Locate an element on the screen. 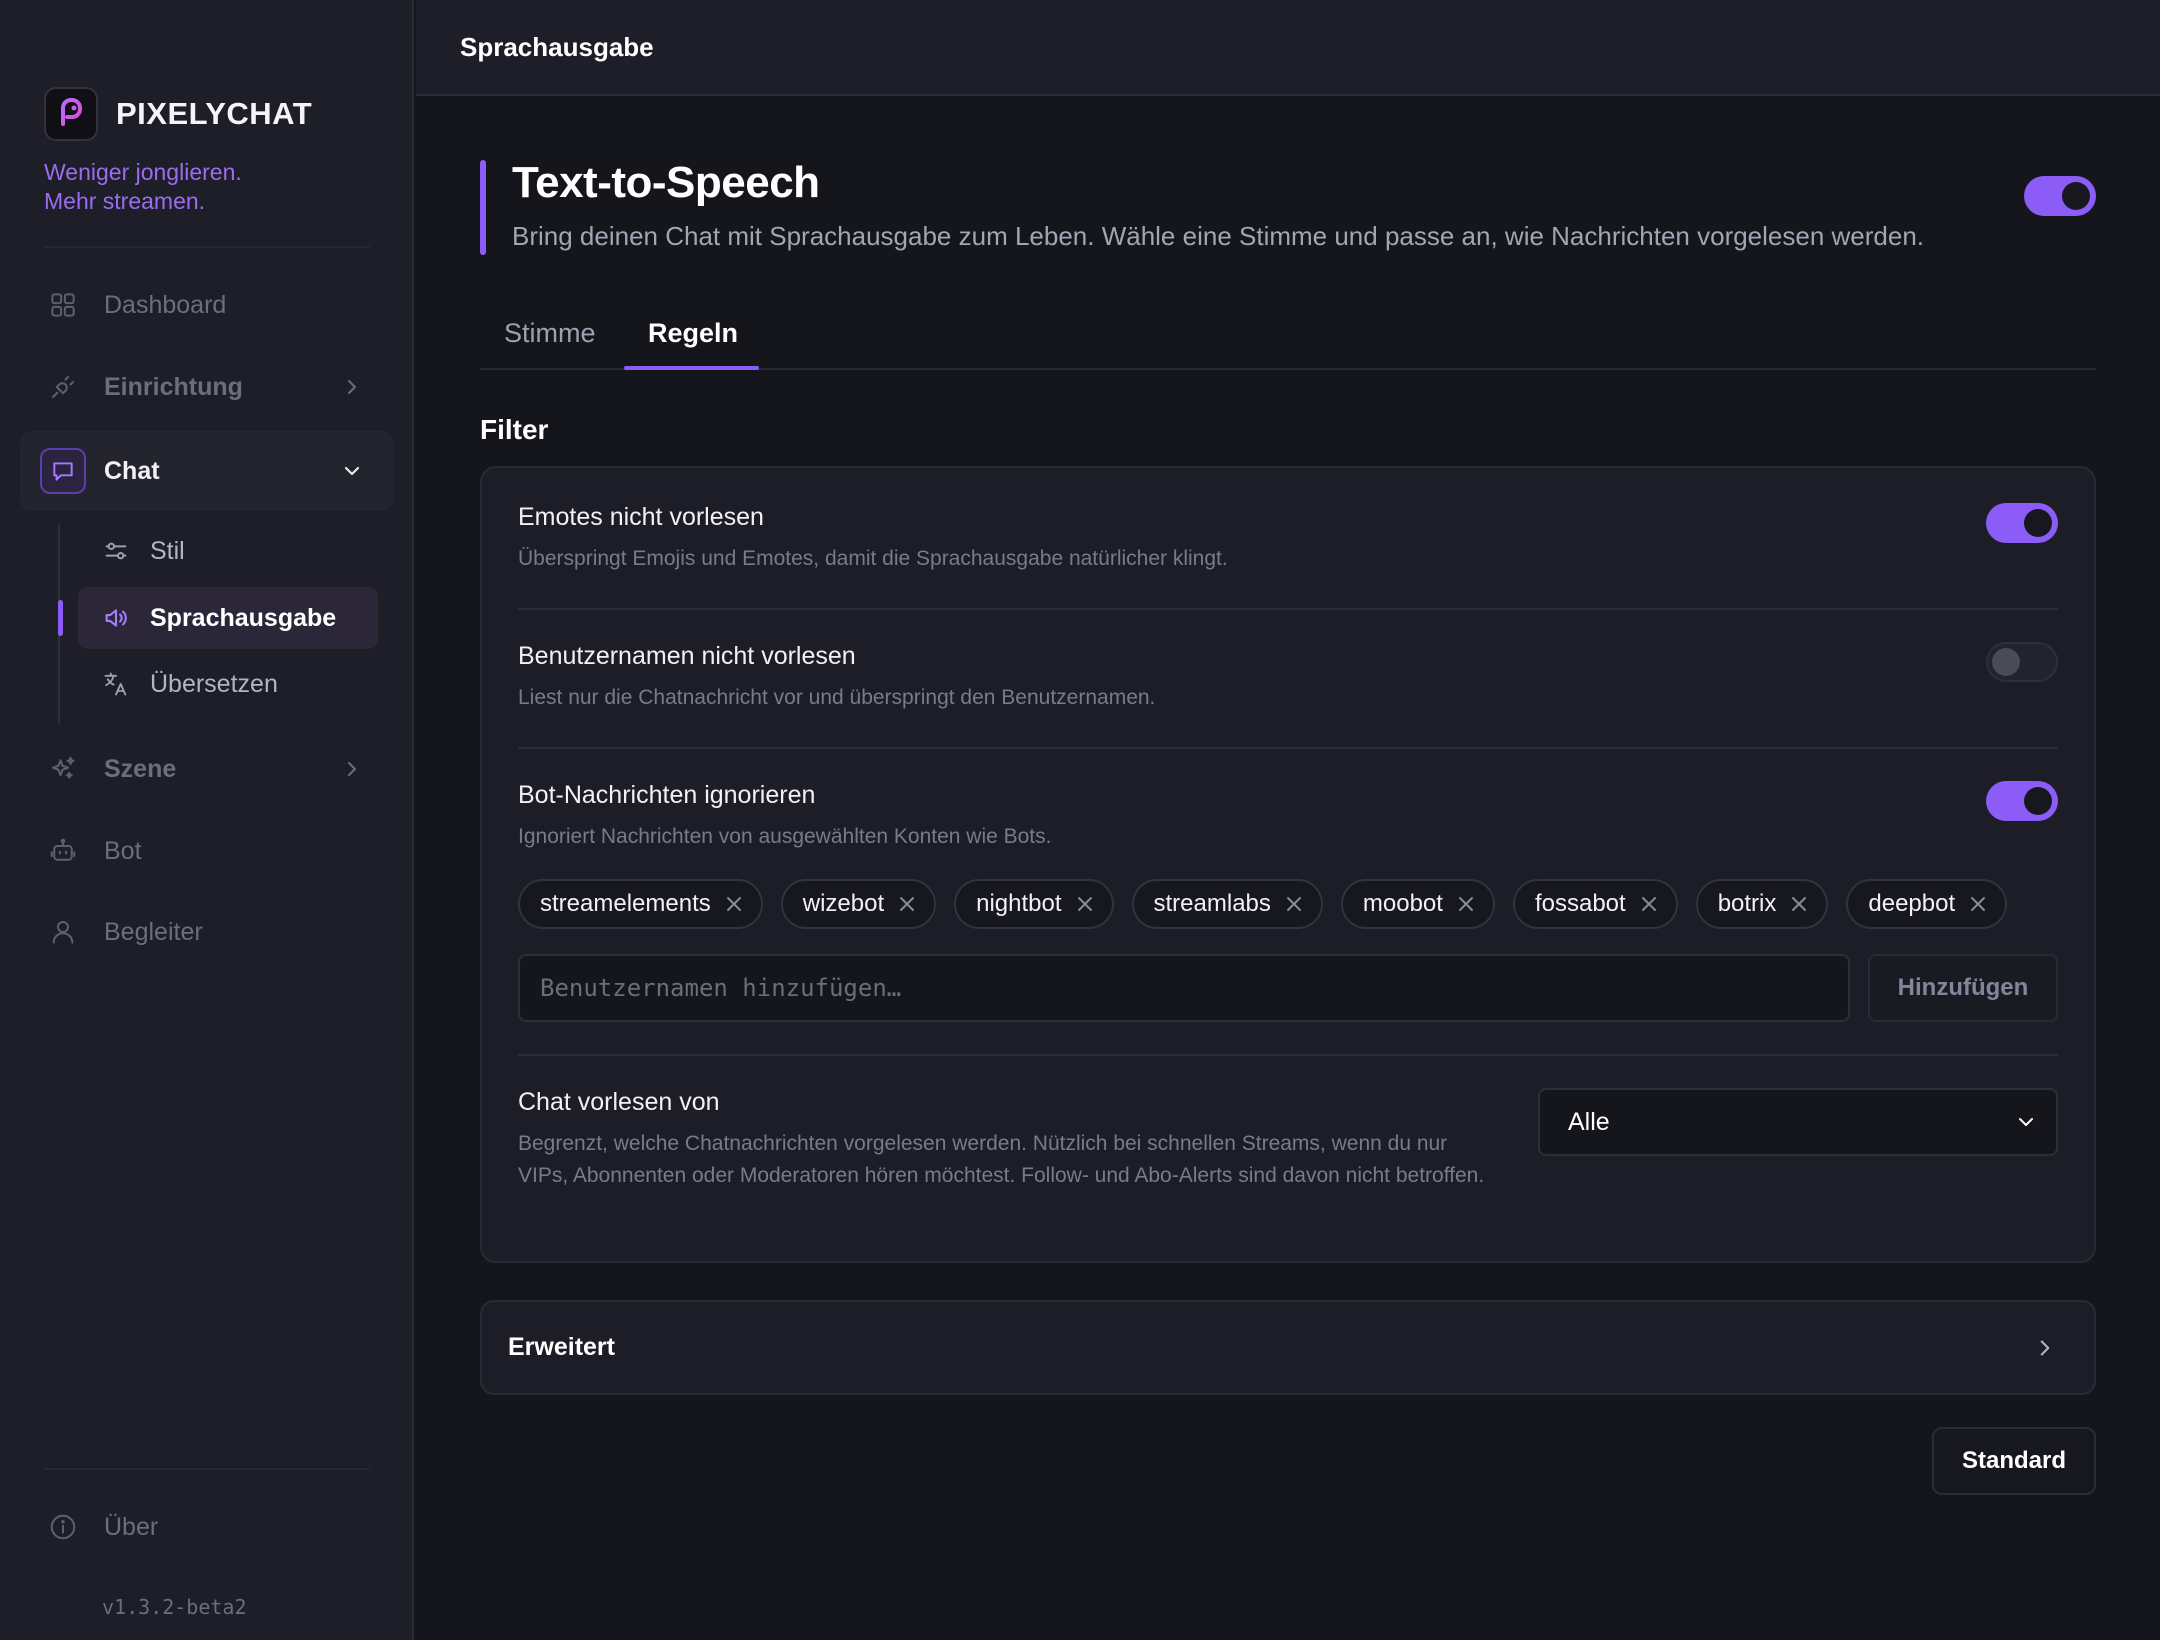 The height and width of the screenshot is (1640, 2160). setting-title-chat-from: Chat vorlesen von is located at coordinates (619, 1102).